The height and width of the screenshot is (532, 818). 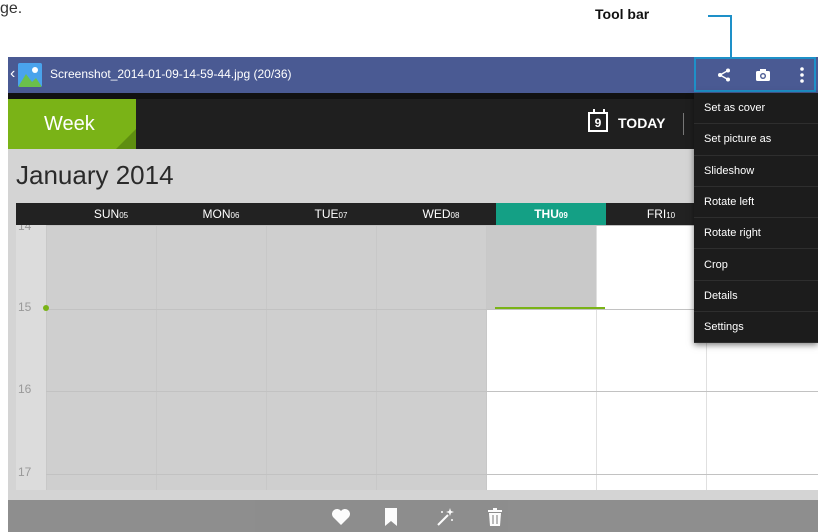 I want to click on day-name: TUE, so click(x=326, y=214).